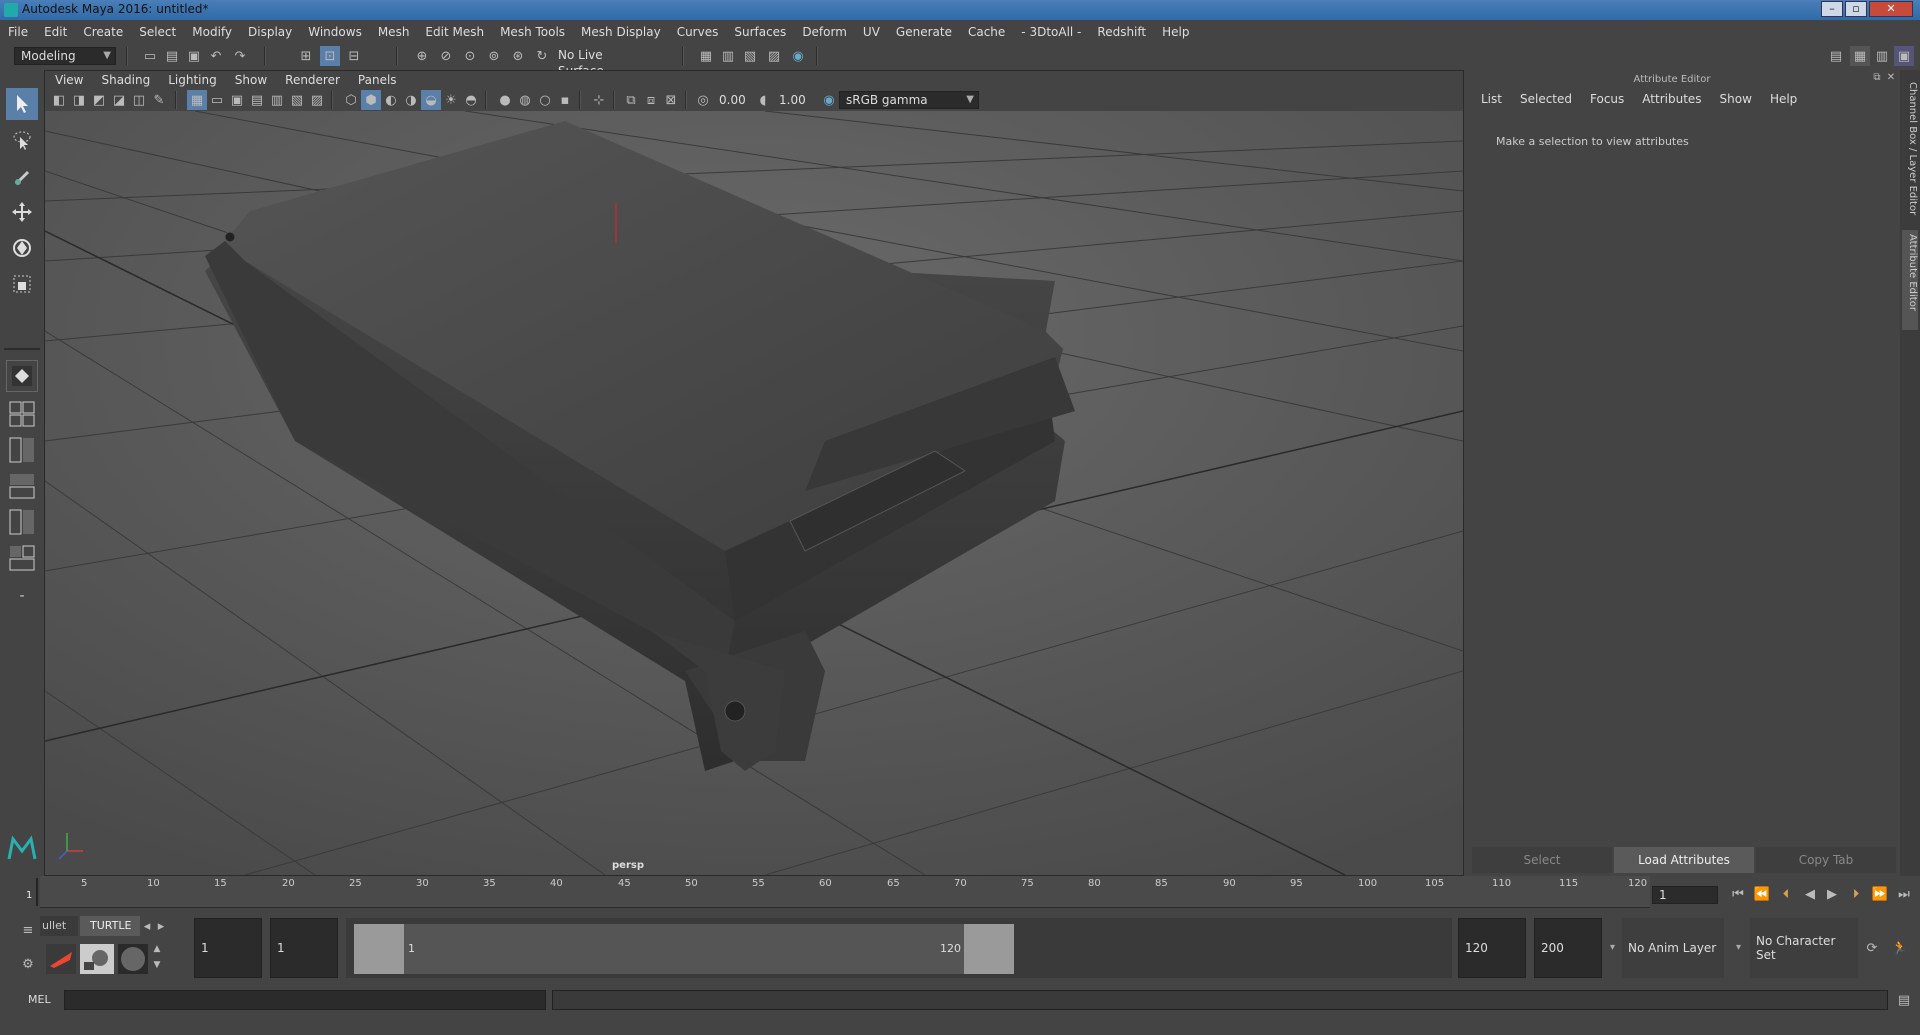 This screenshot has width=1920, height=1035. I want to click on grid-toggle-icon: ▦, so click(197, 100).